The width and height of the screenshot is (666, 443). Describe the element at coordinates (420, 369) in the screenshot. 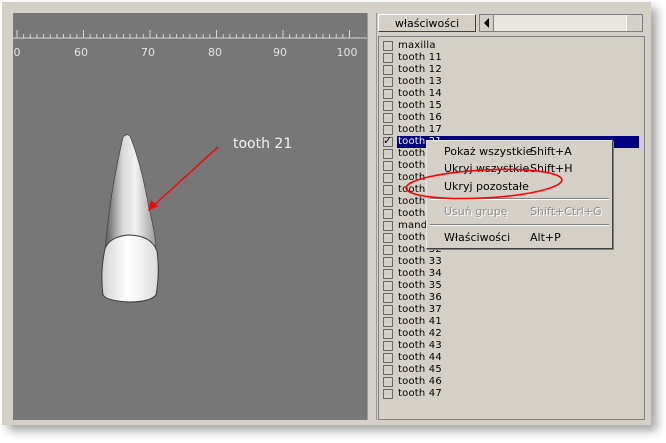

I see `list-item-label: tooth 45` at that location.